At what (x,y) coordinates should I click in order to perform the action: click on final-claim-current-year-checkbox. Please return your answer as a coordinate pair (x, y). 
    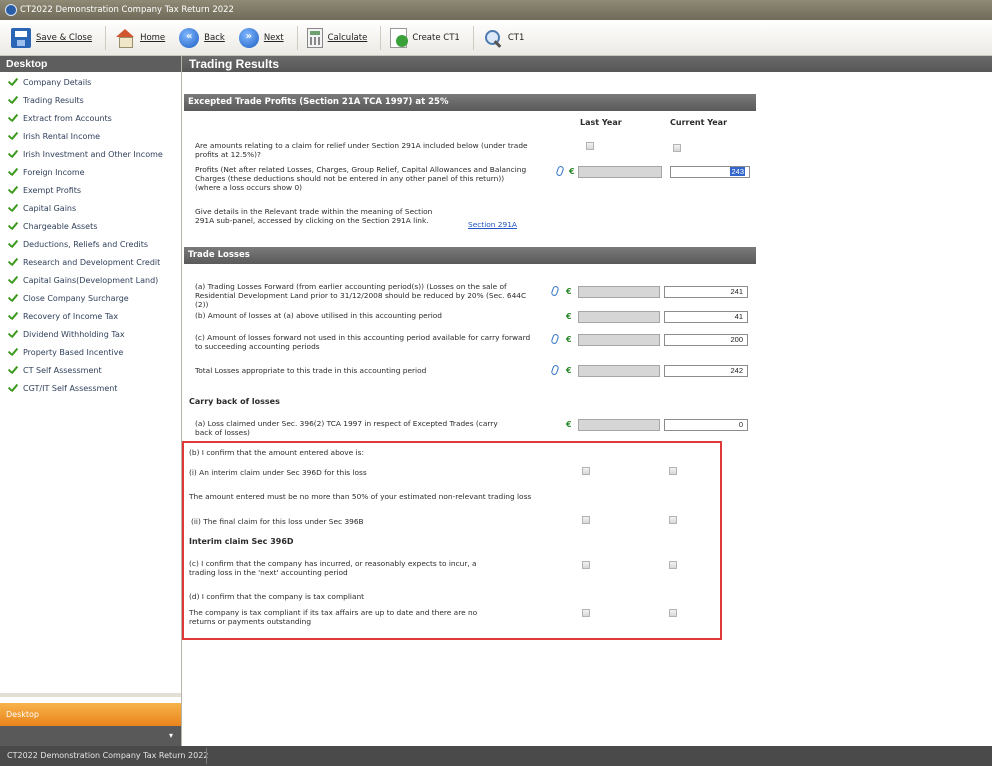
    Looking at the image, I should click on (673, 520).